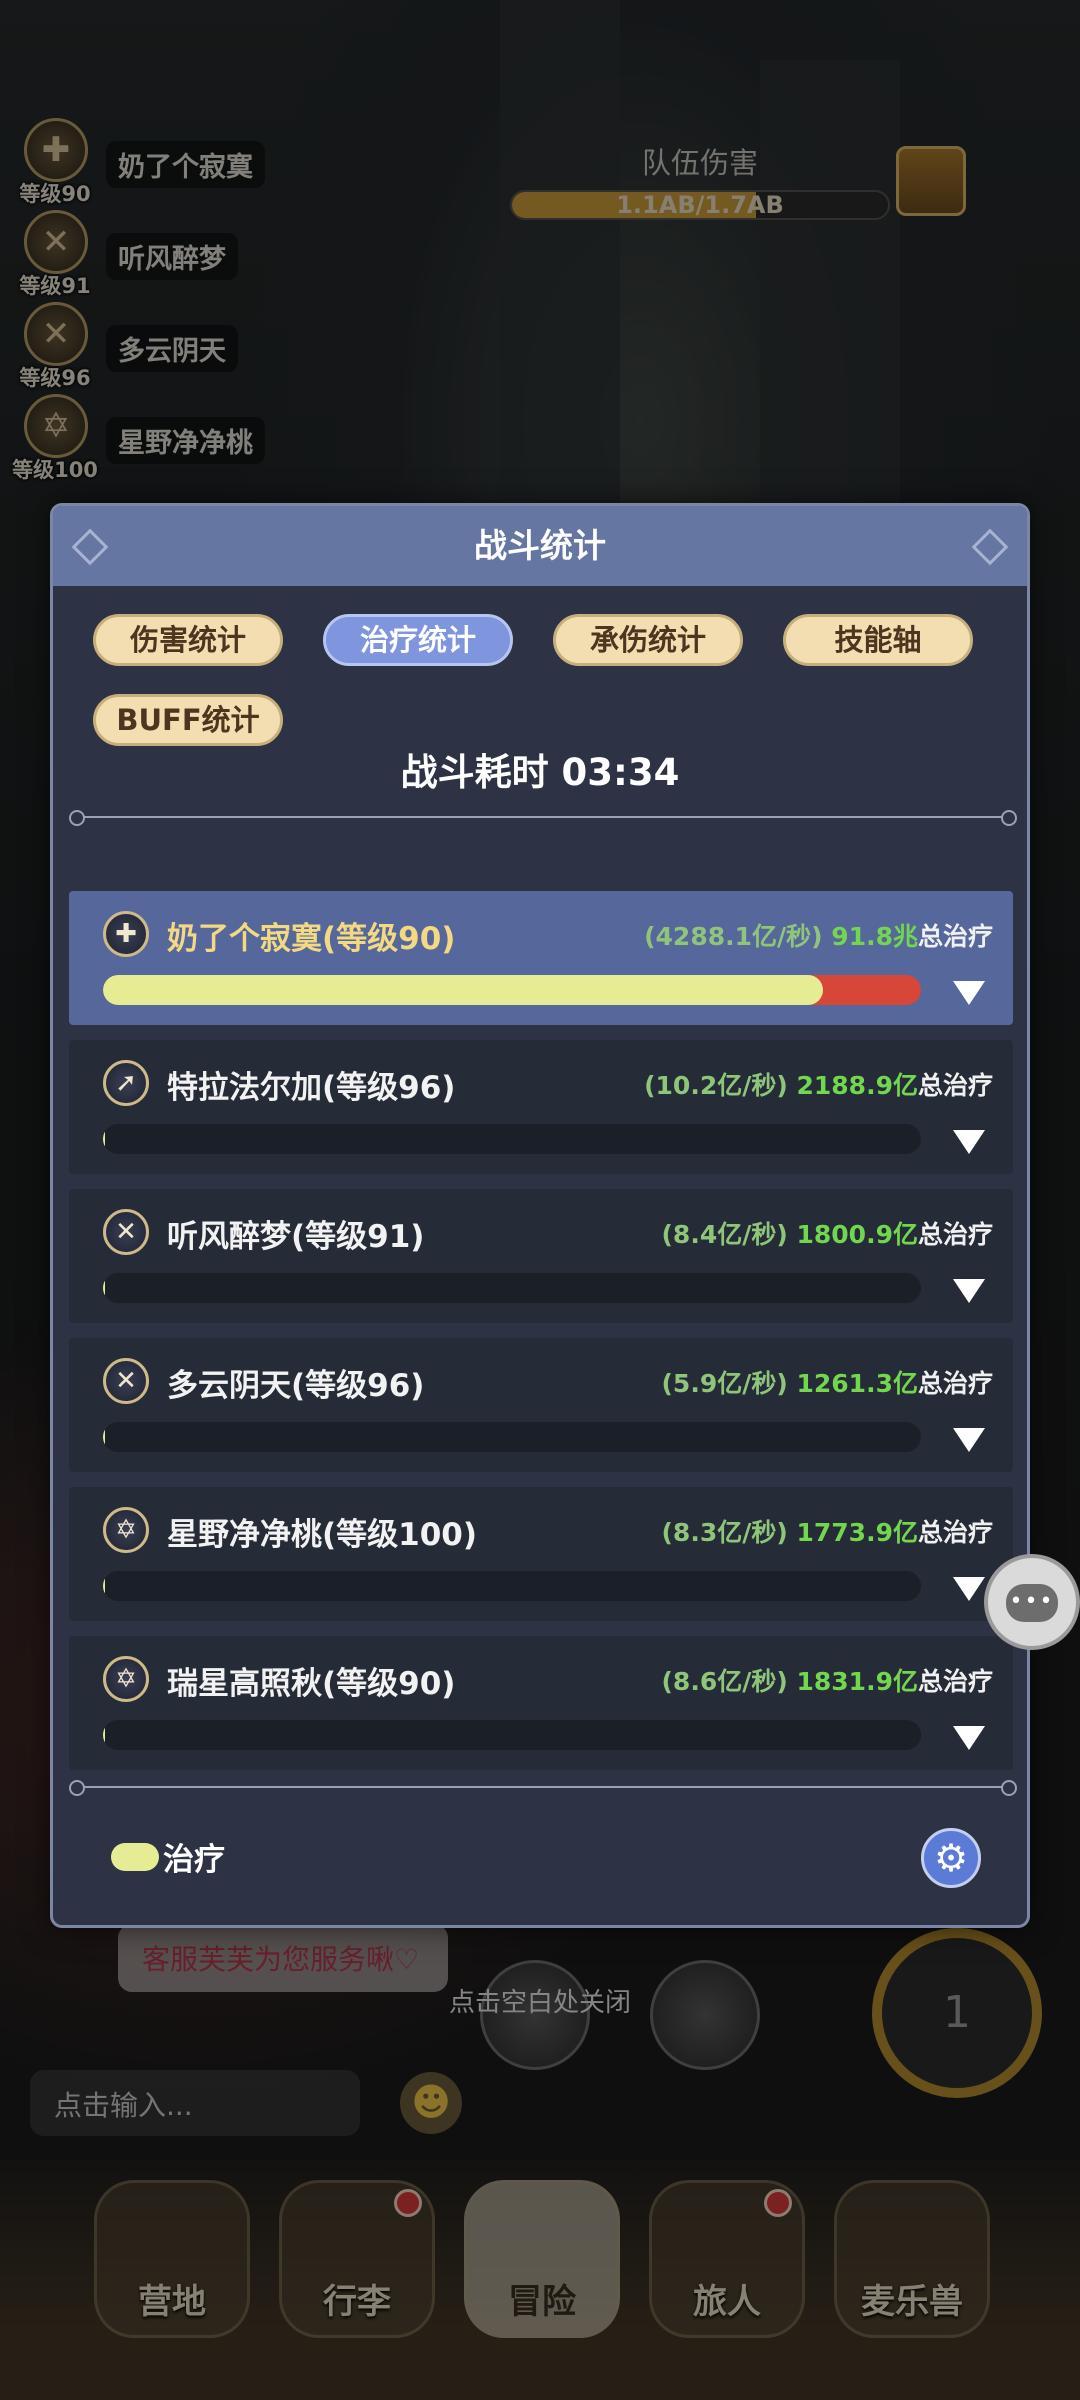 The image size is (1080, 2400). I want to click on tab-2: 承伤统计, so click(648, 640).